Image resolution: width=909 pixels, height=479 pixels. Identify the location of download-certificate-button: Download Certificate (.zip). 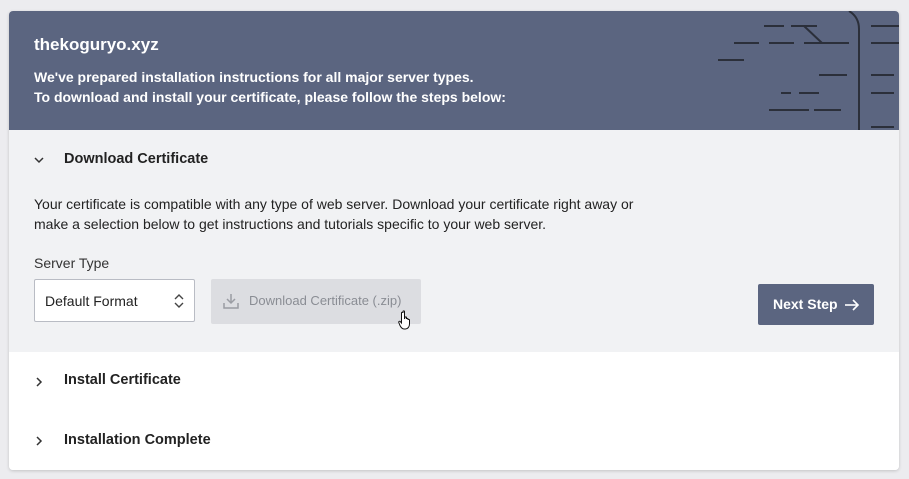
(316, 301).